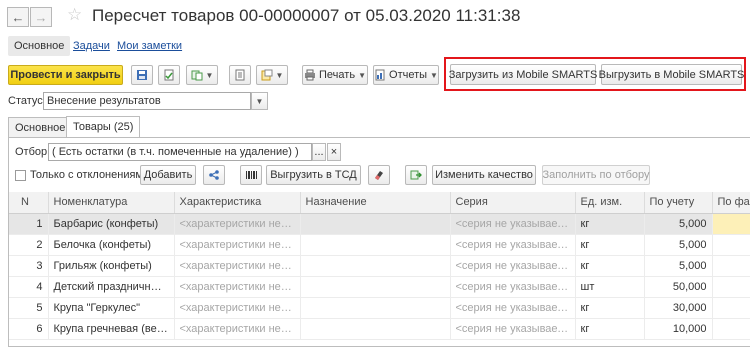  Describe the element at coordinates (731, 203) in the screenshot. I see `column-header-actual: По фа` at that location.